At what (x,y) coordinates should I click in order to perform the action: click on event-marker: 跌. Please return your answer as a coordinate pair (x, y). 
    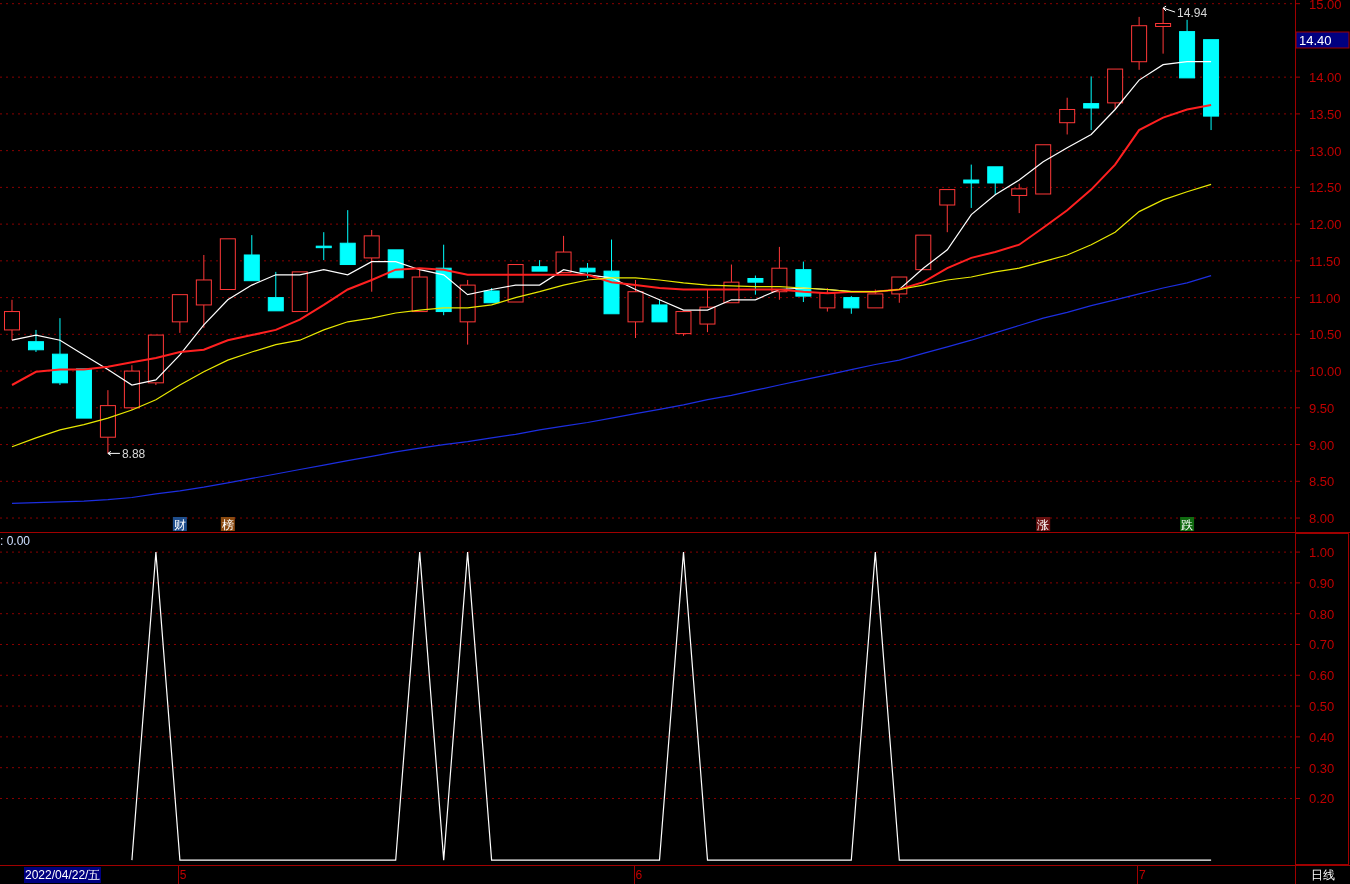
    Looking at the image, I should click on (1187, 524).